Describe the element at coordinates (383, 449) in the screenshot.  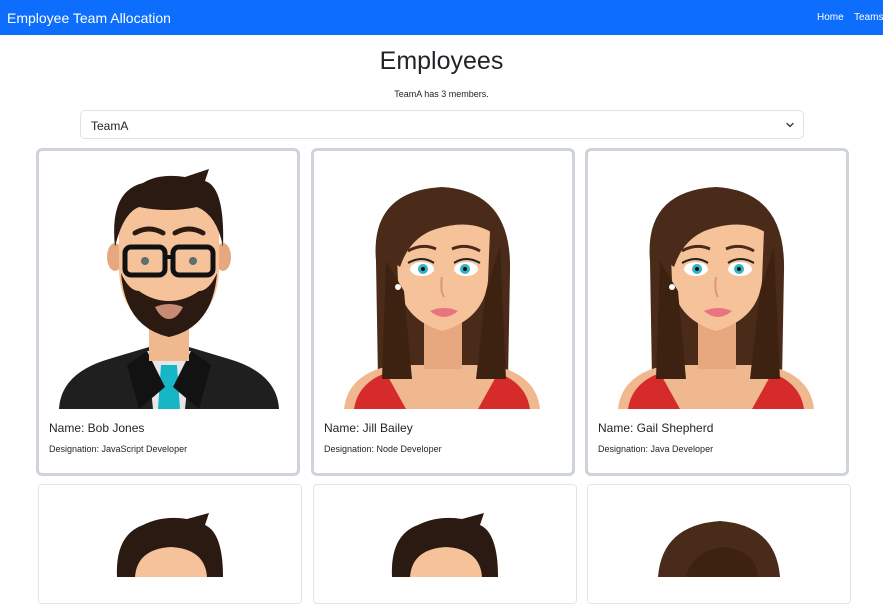
I see `employee-designation: Designation: Node Developer` at that location.